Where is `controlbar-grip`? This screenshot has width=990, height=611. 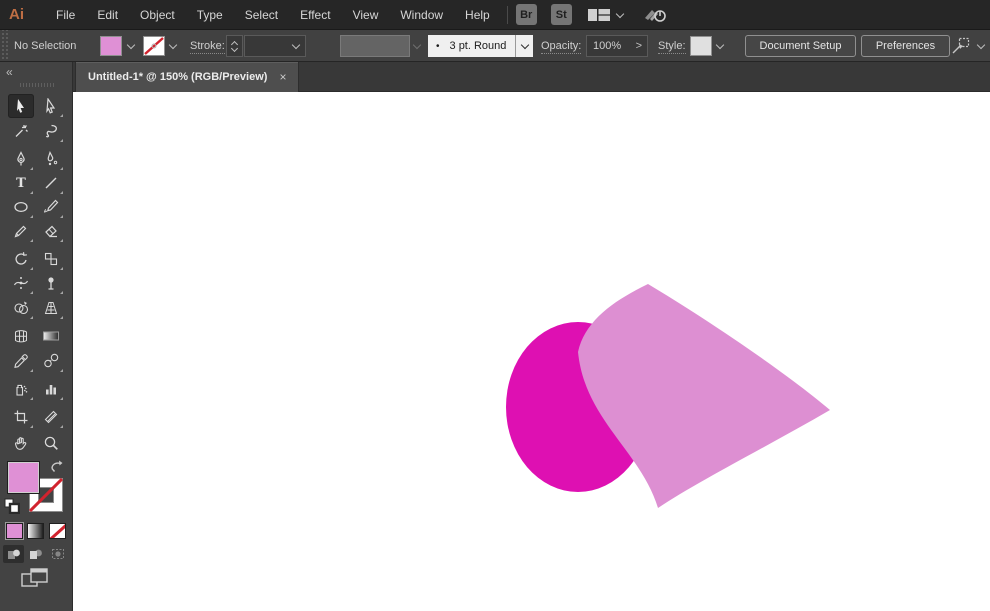
controlbar-grip is located at coordinates (4, 45).